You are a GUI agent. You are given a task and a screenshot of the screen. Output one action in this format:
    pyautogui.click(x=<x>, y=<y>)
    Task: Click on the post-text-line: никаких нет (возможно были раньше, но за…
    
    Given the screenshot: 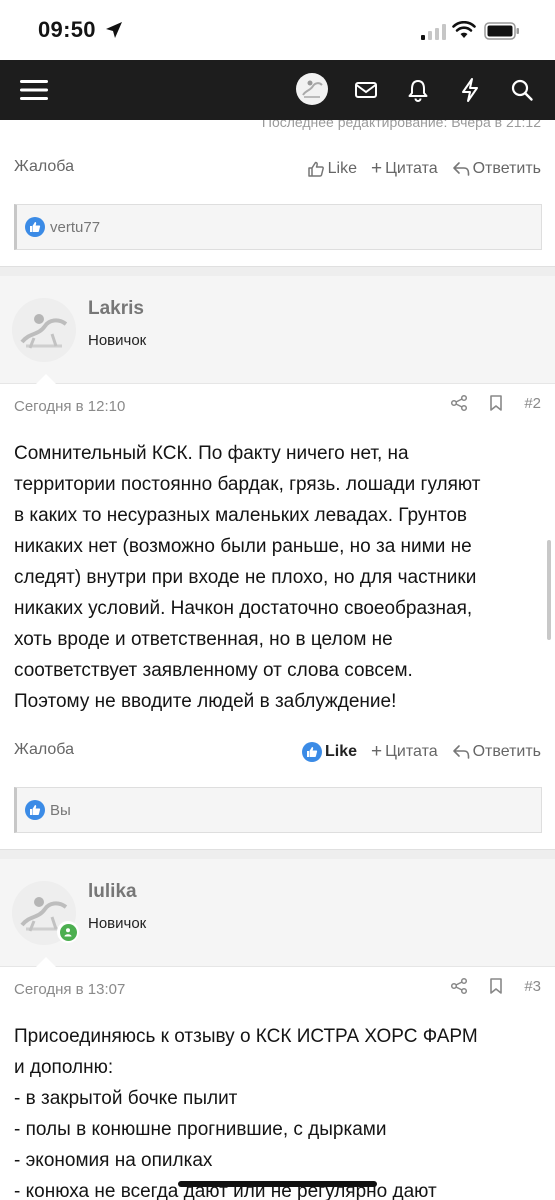 What is the action you would take?
    pyautogui.click(x=243, y=546)
    